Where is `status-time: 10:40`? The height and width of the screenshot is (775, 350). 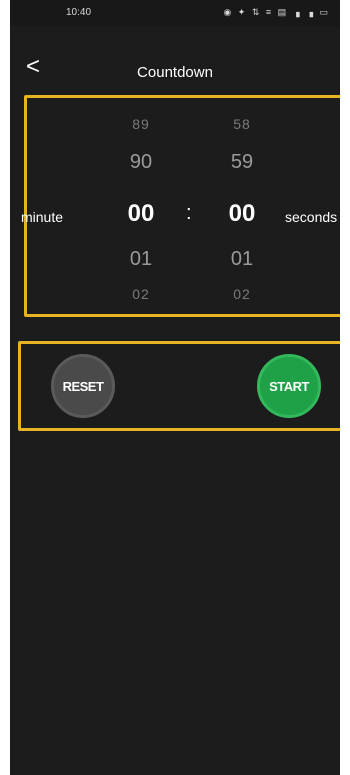
status-time: 10:40 is located at coordinates (79, 12).